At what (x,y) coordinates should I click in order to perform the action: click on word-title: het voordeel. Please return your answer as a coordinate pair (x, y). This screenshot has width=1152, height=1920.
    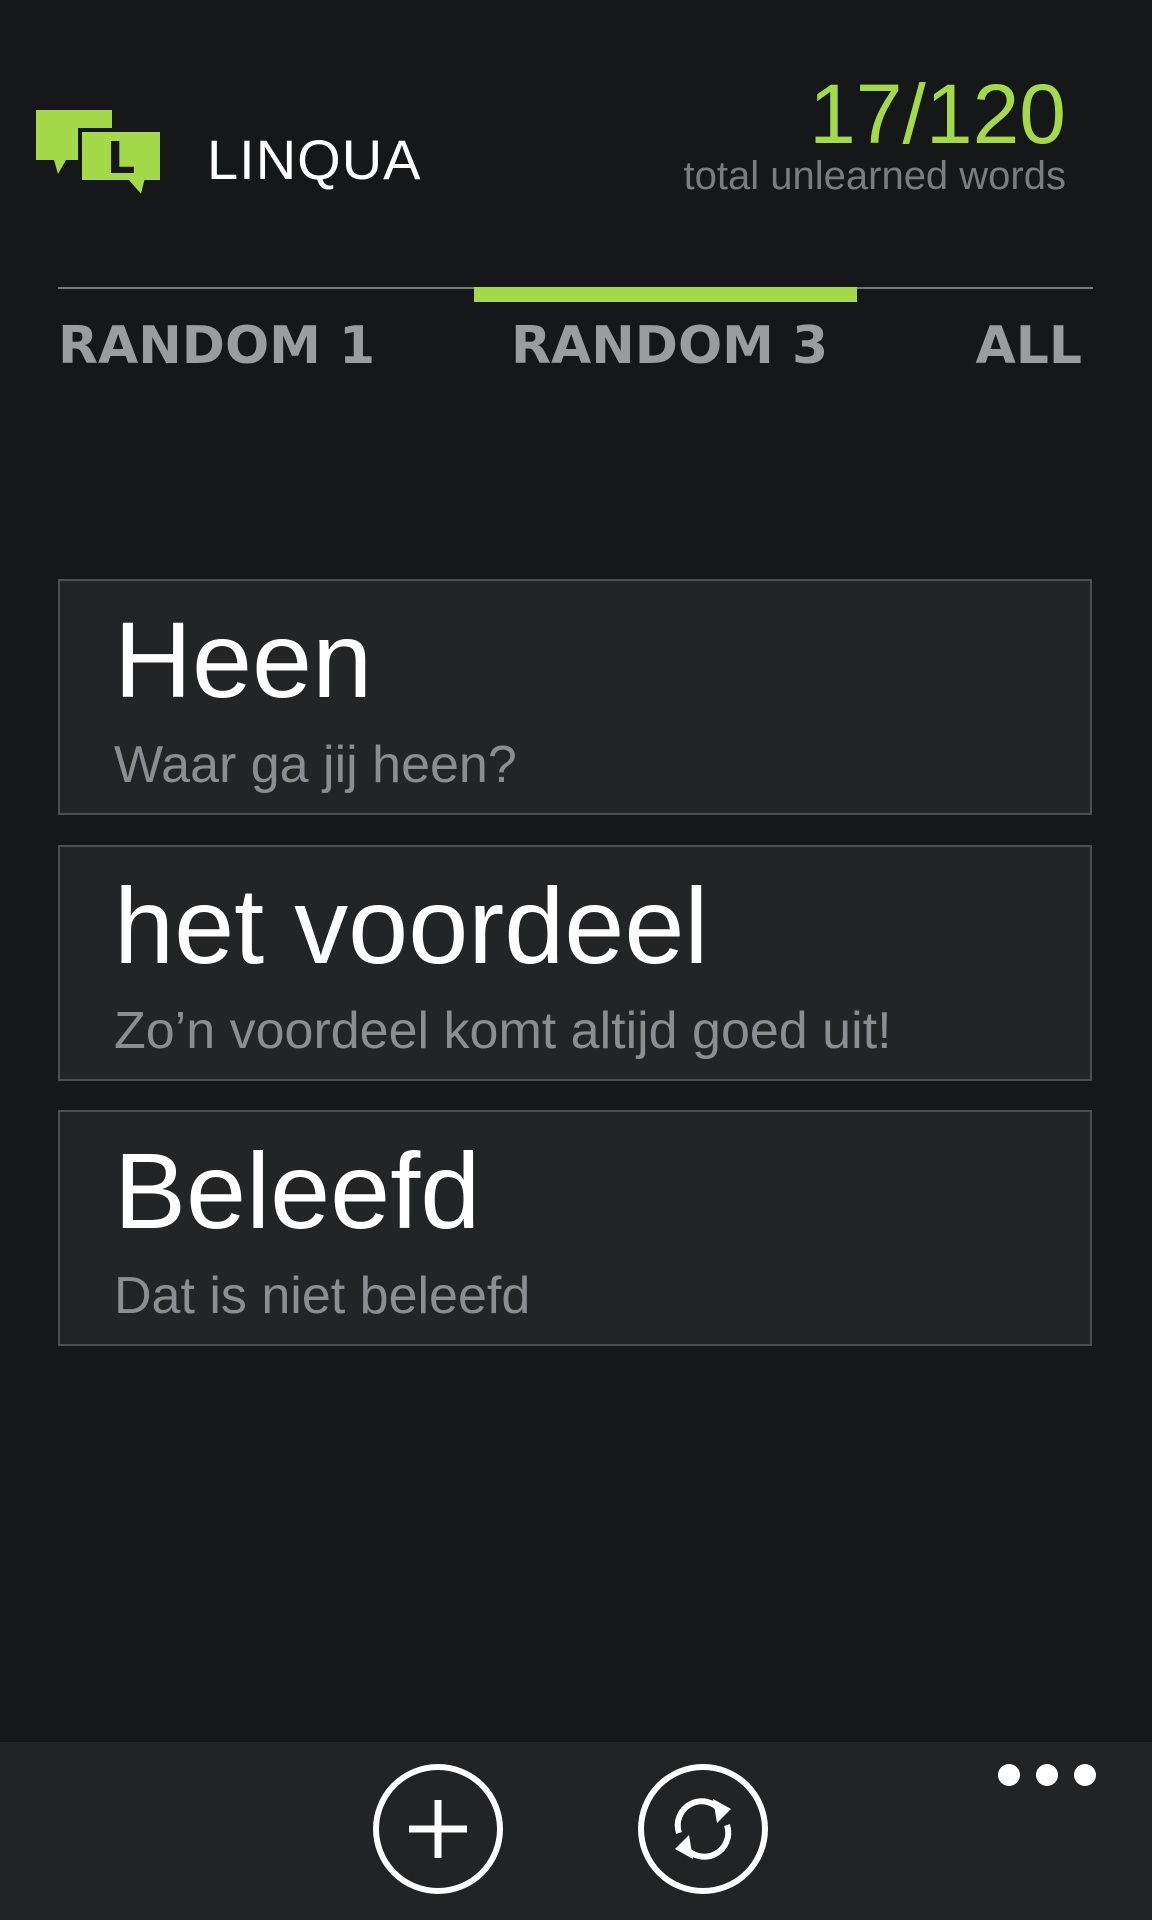
    Looking at the image, I should click on (411, 925).